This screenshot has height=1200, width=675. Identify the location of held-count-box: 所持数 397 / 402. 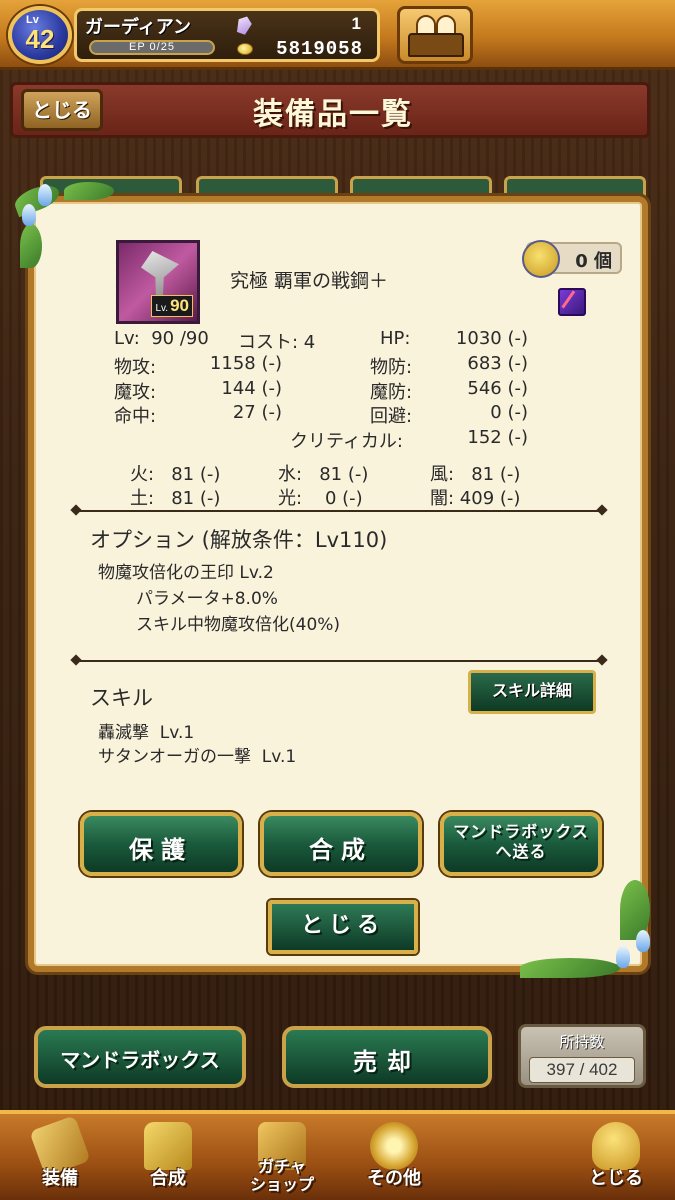
(582, 1056).